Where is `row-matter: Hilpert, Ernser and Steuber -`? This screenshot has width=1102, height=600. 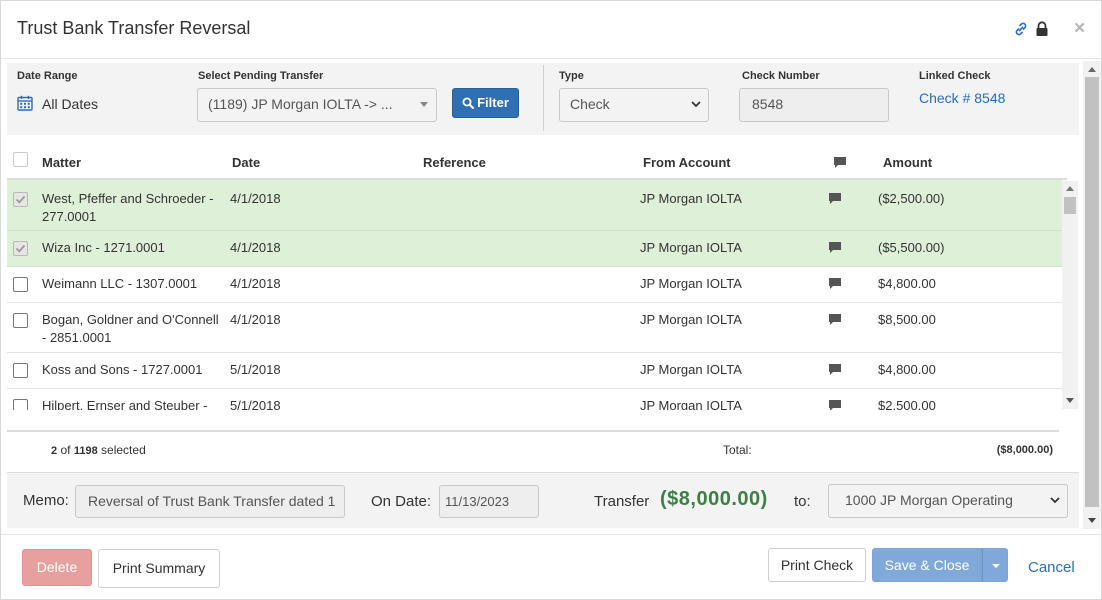 row-matter: Hilpert, Ernser and Steuber - is located at coordinates (125, 404).